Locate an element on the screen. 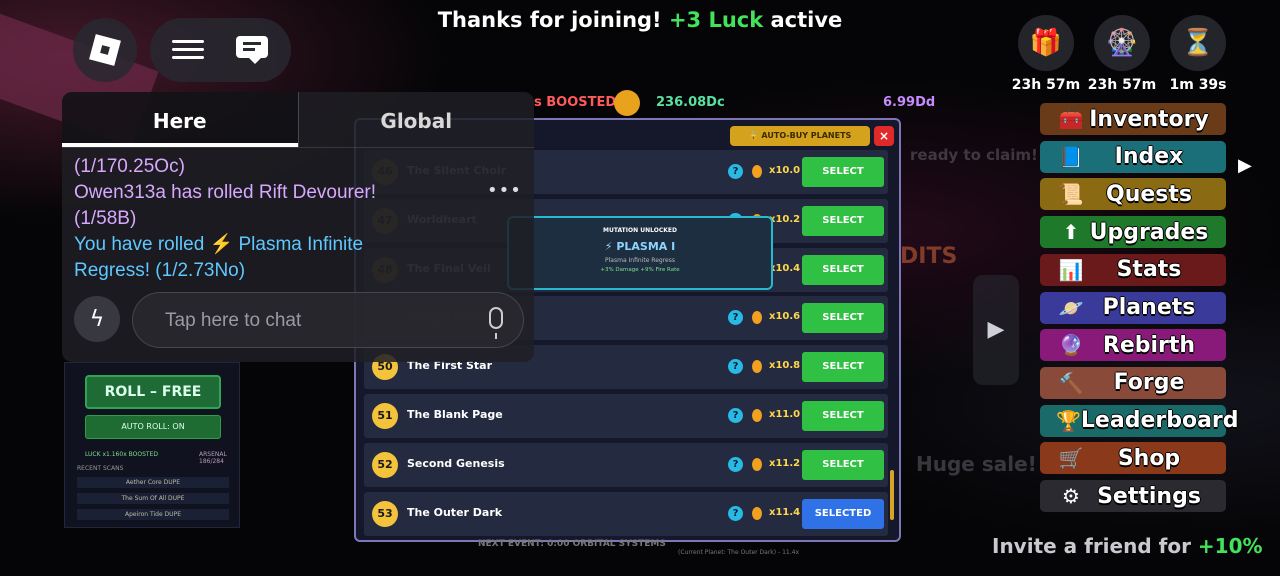  menu-item-label: Upgrades is located at coordinates (1149, 232).